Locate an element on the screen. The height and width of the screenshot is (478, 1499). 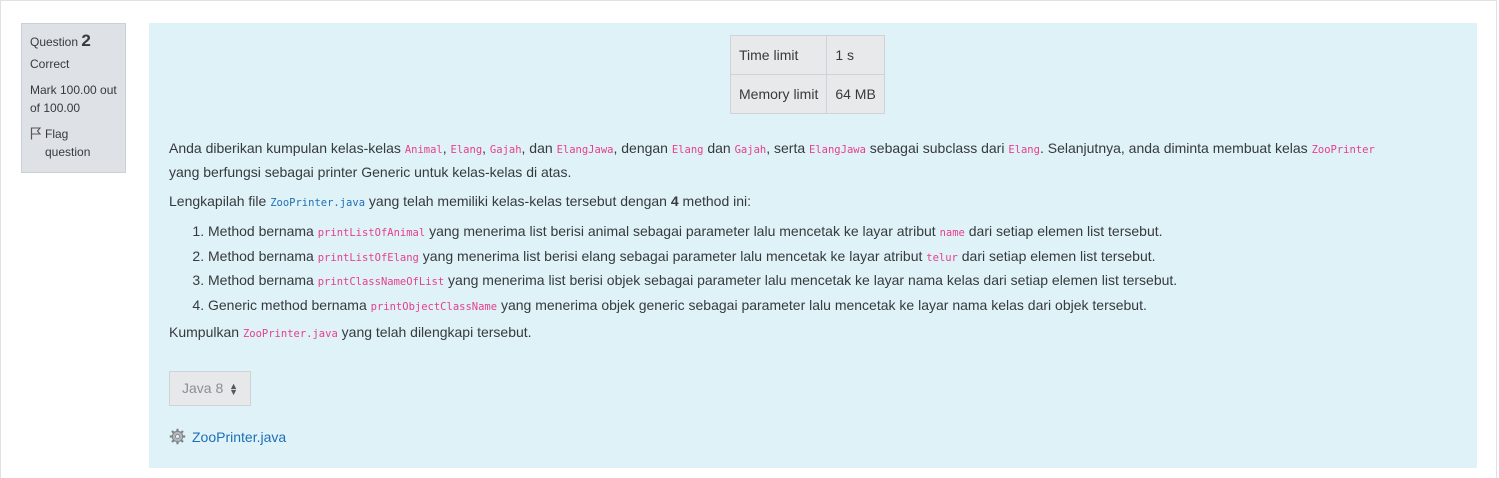
flag-question-button: Flag question is located at coordinates (73, 143).